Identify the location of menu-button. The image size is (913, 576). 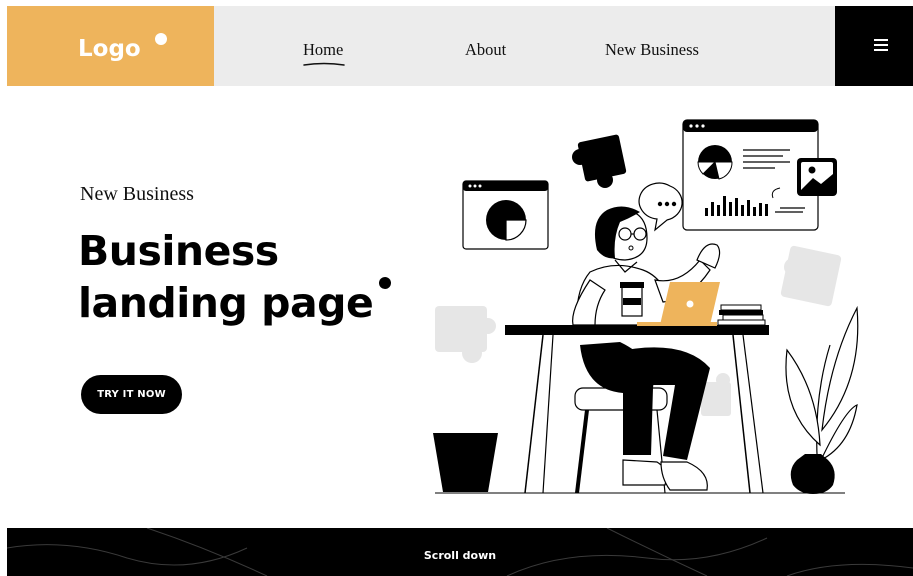
(874, 46).